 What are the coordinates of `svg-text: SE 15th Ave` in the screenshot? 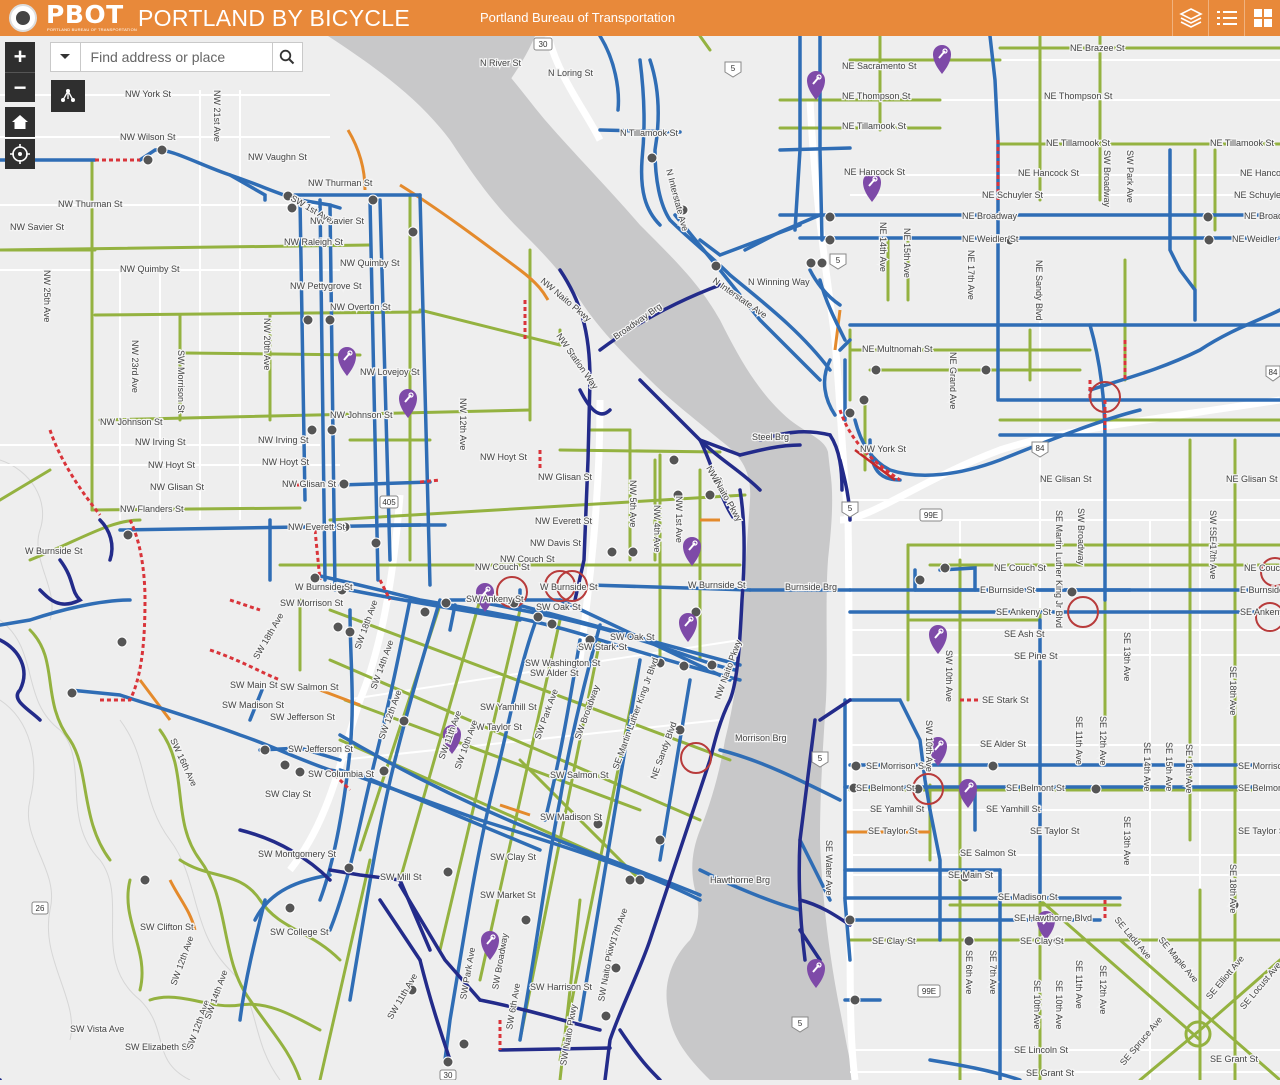 It's located at (1169, 766).